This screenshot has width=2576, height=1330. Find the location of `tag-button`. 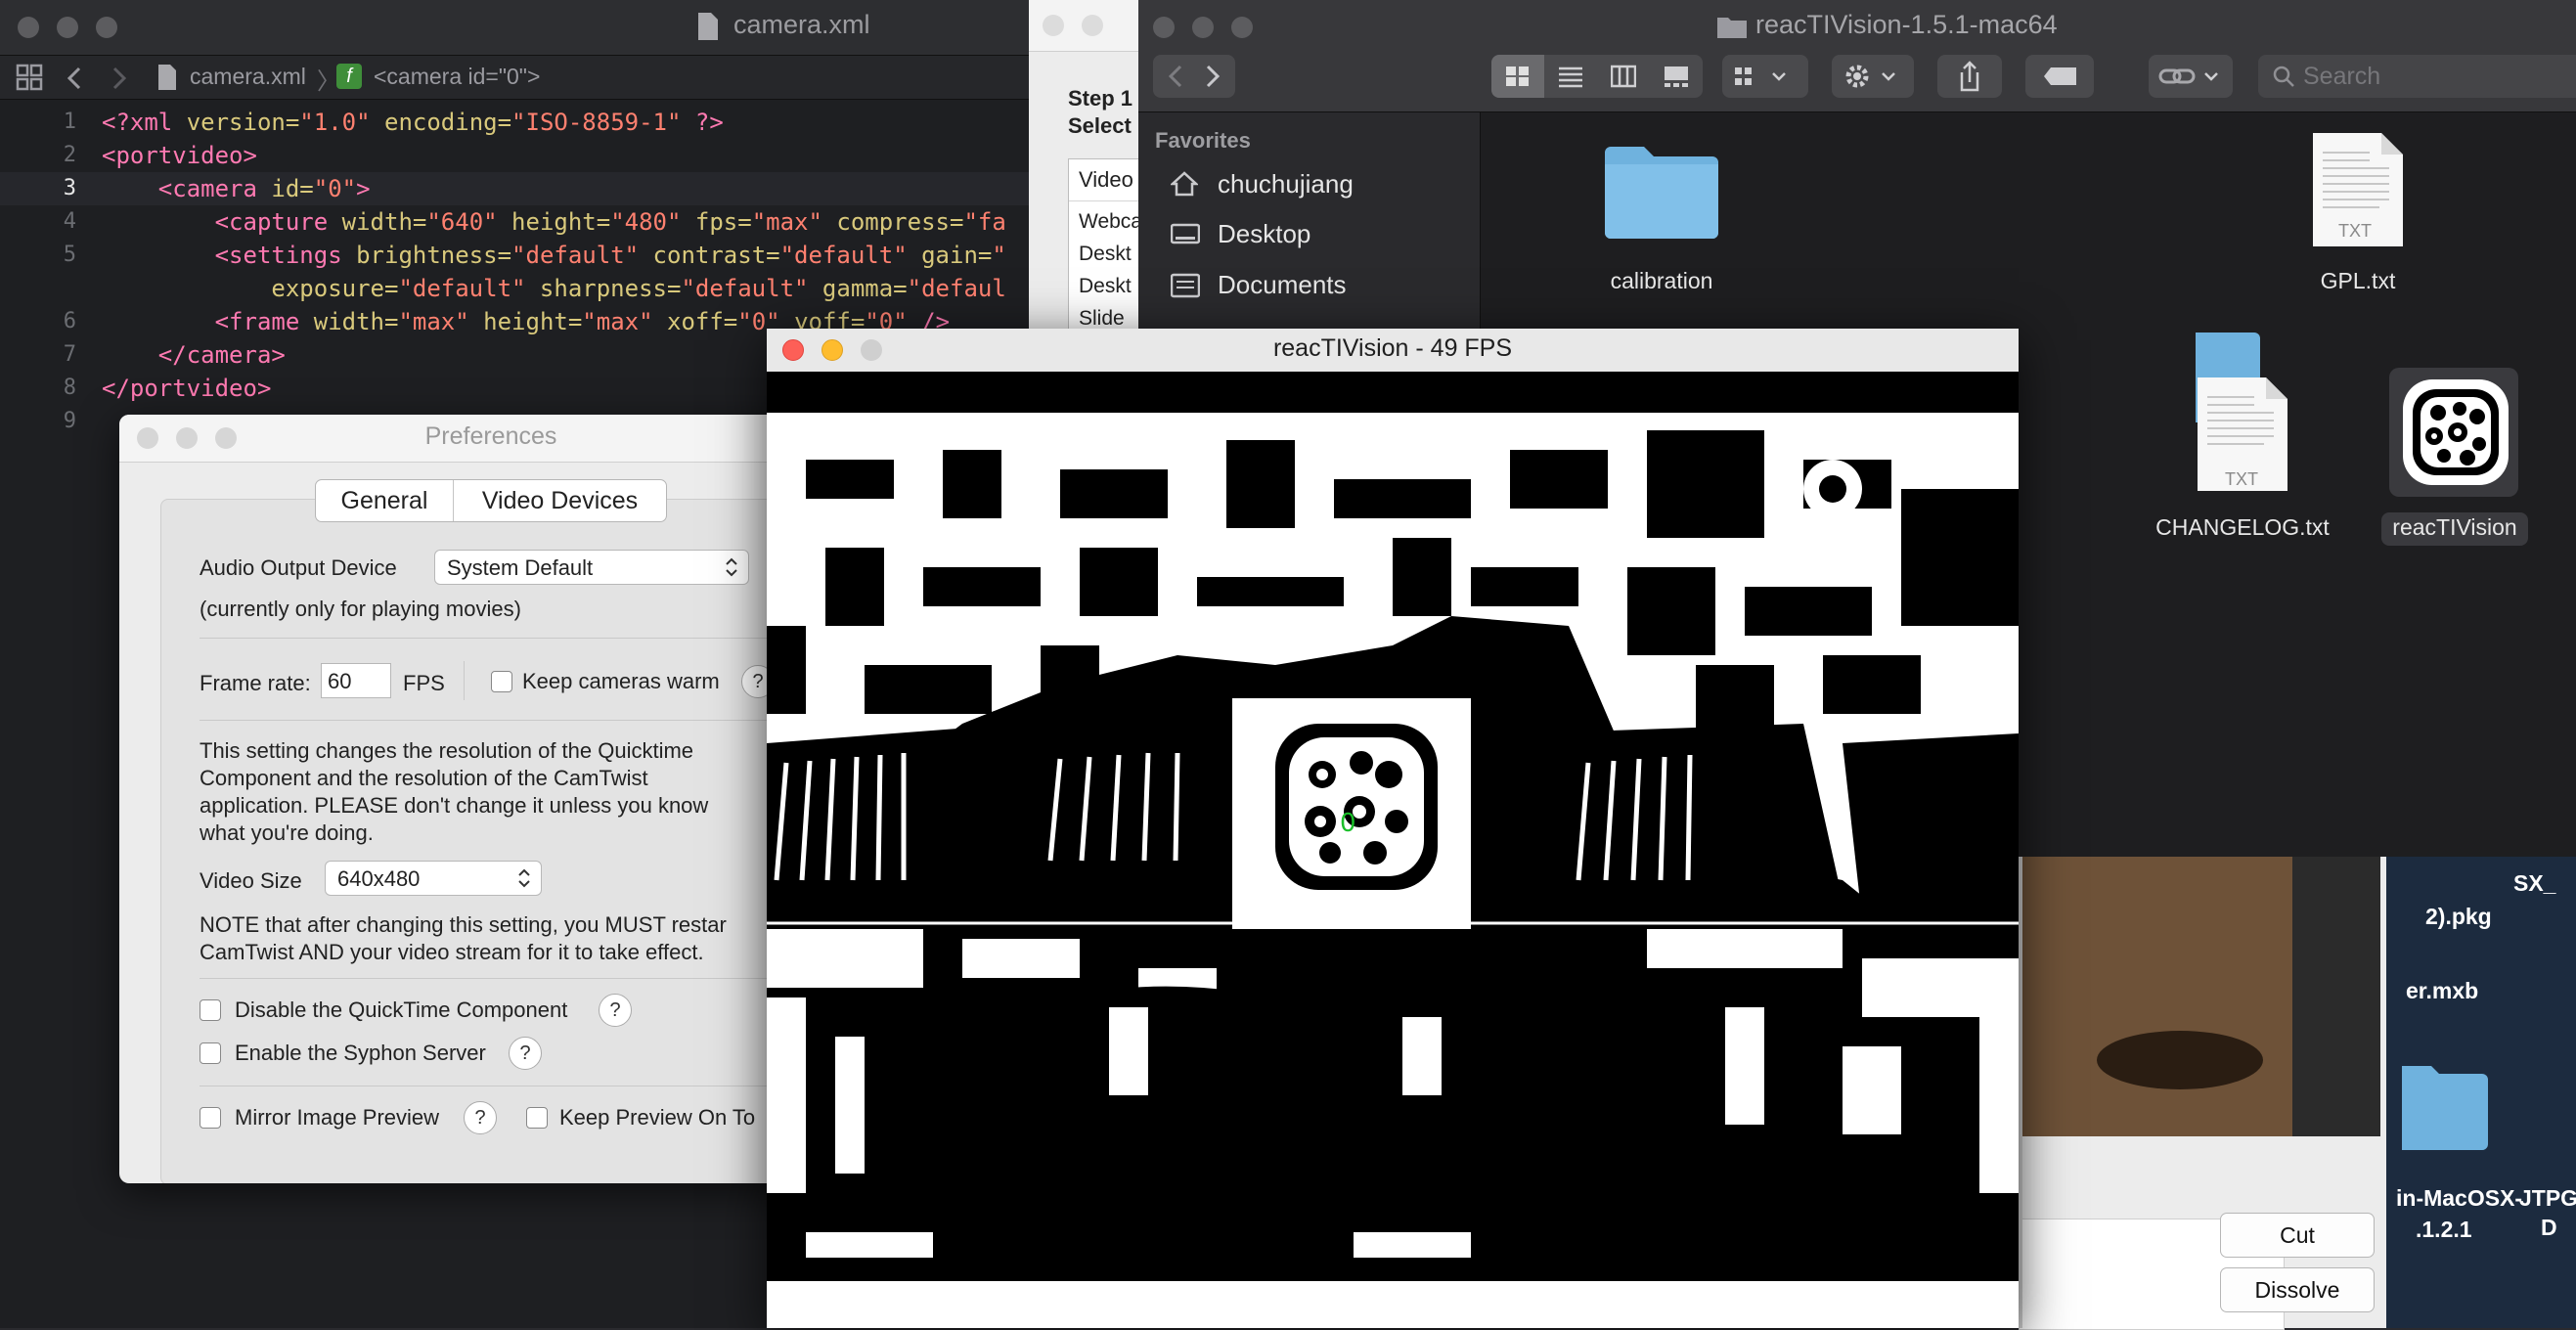

tag-button is located at coordinates (2059, 76).